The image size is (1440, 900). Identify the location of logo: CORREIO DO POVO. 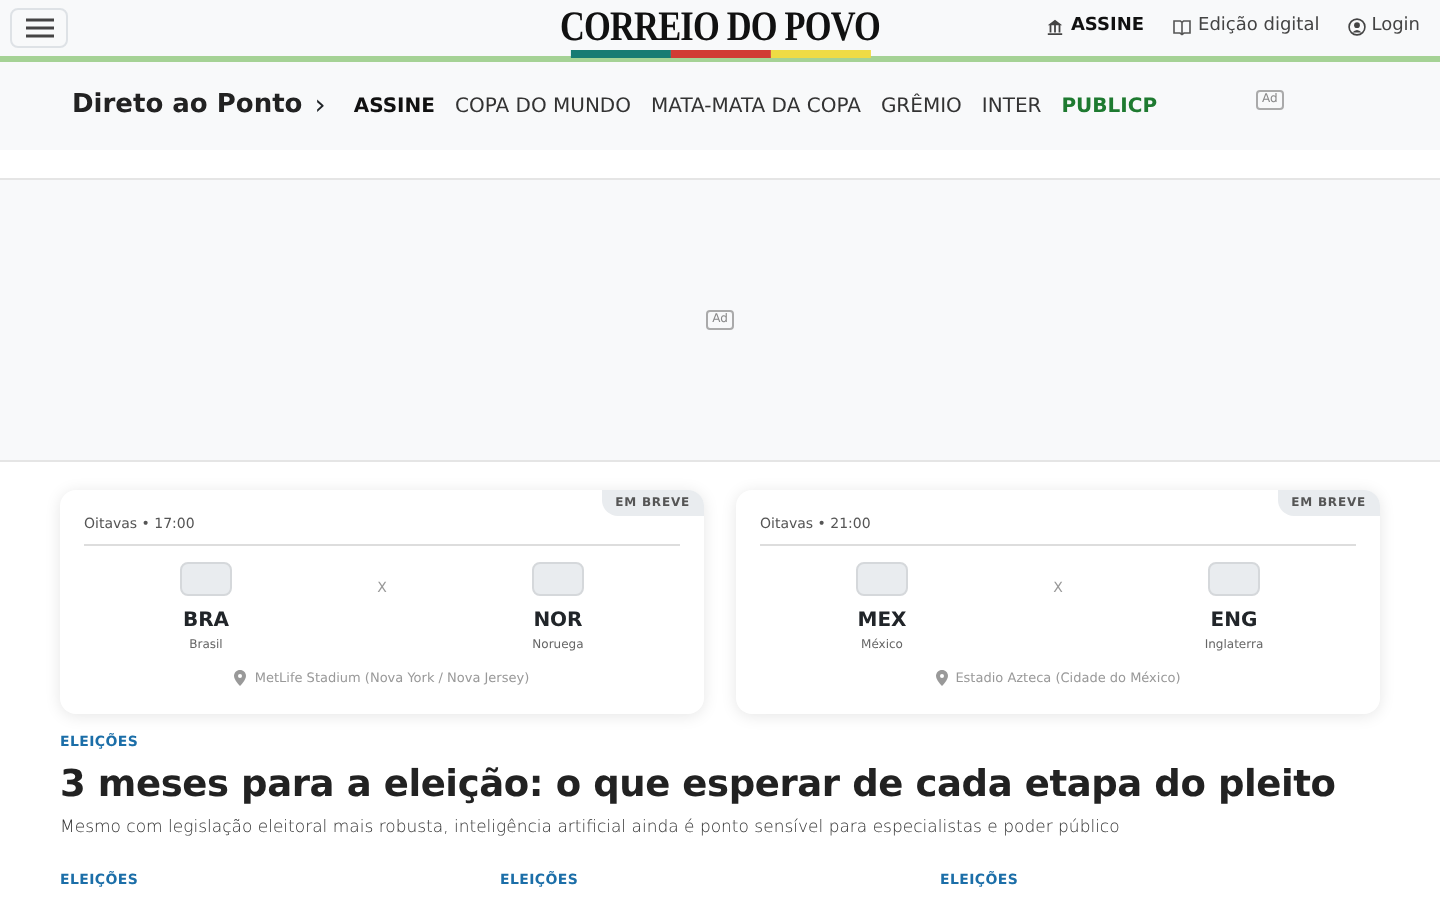
(720, 26).